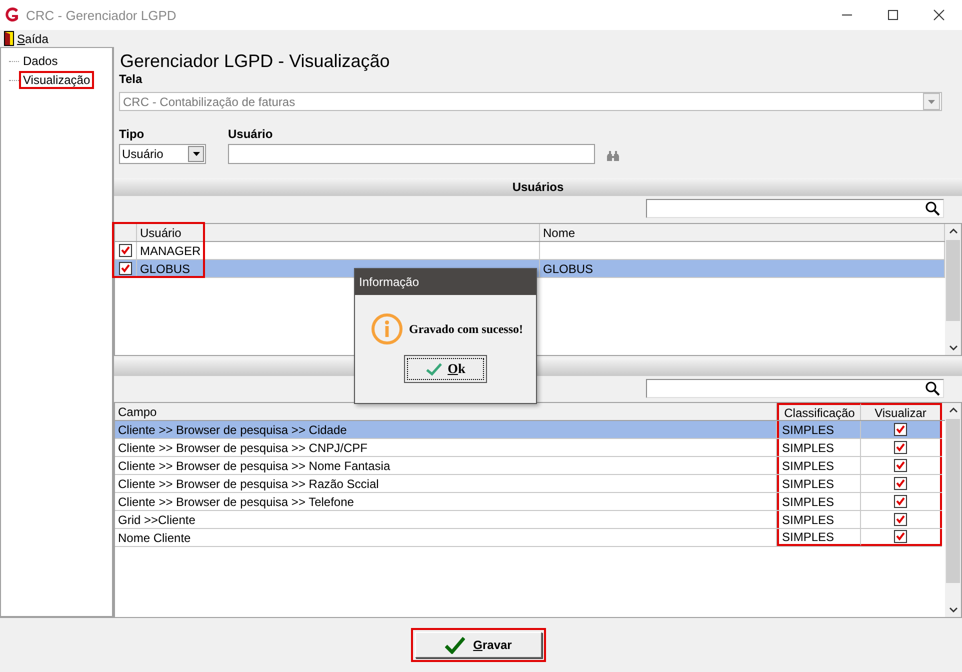  What do you see at coordinates (12, 15) in the screenshot?
I see `app-logo-icon` at bounding box center [12, 15].